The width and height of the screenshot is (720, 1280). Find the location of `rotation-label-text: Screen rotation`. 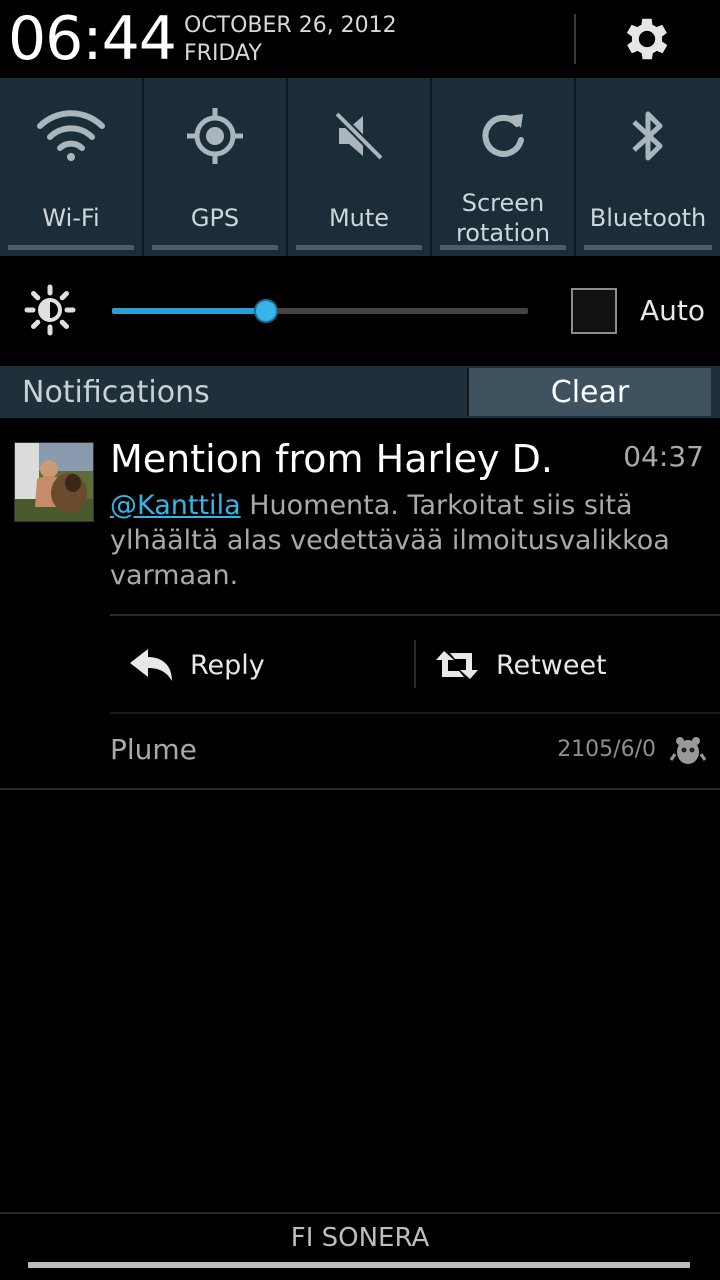

rotation-label-text: Screen rotation is located at coordinates (503, 218).